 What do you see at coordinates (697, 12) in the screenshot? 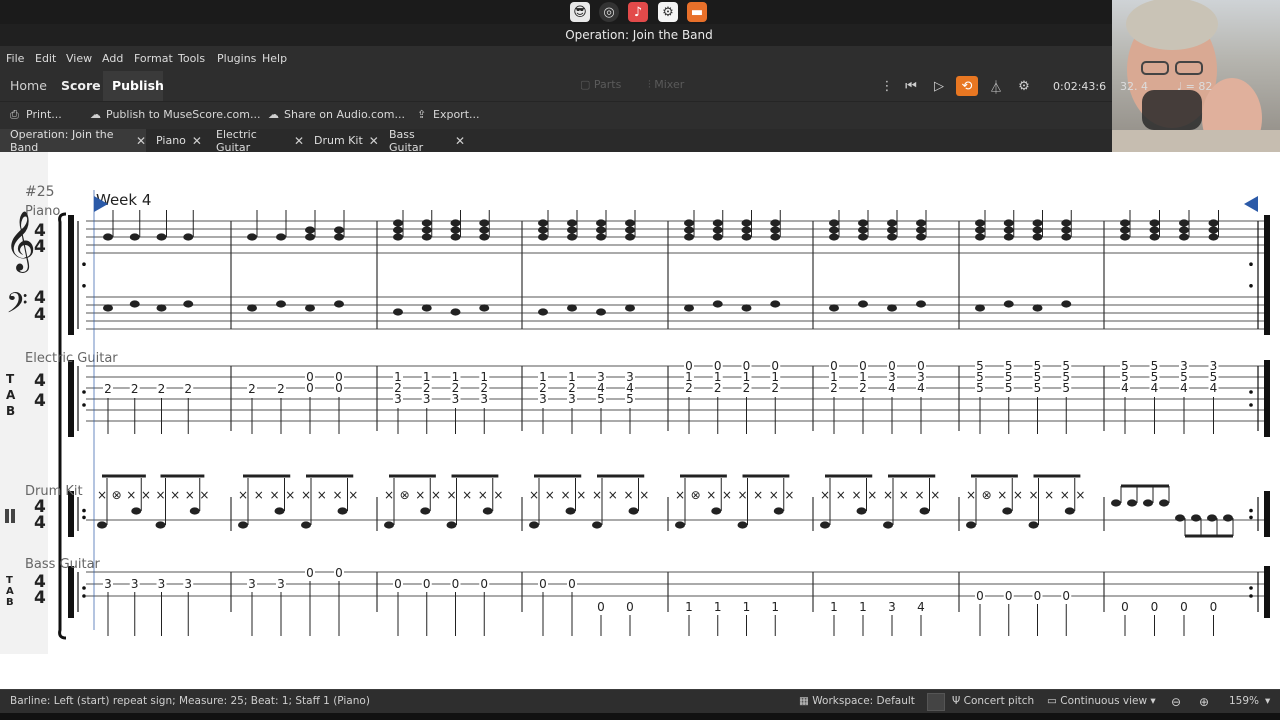
I see `app-icon-files: ▬` at bounding box center [697, 12].